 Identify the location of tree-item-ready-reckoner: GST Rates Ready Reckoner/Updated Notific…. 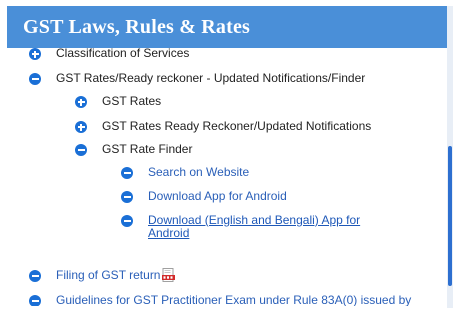
(223, 126).